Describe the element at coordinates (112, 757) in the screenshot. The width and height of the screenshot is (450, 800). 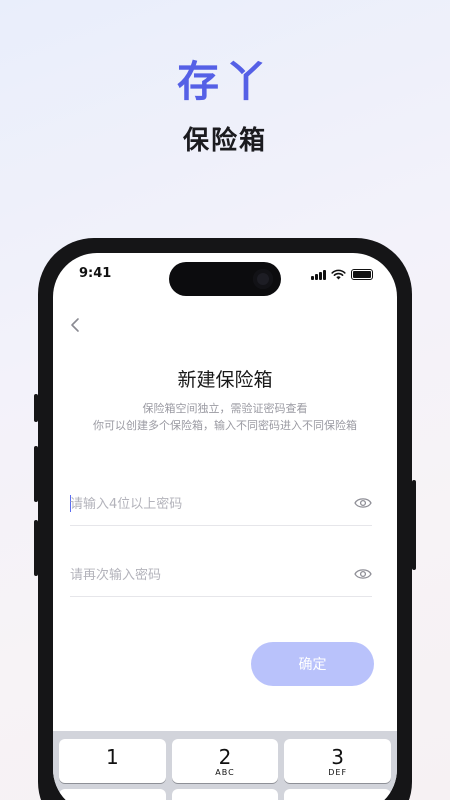
I see `key-digit: 1` at that location.